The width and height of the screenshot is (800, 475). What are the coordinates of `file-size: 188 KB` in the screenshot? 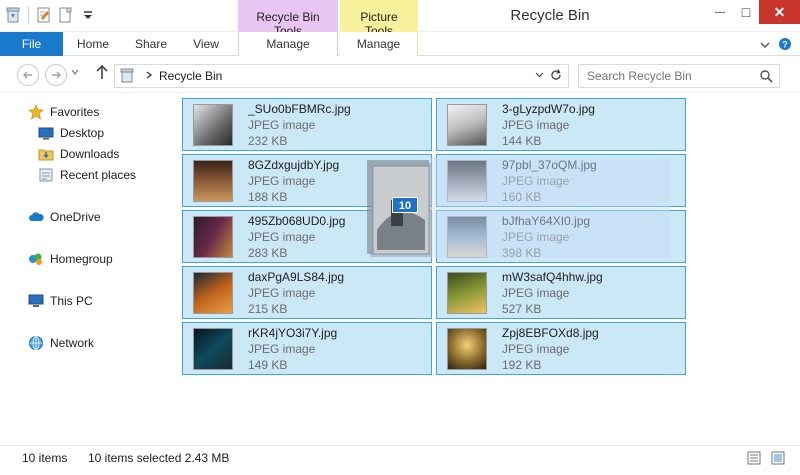 It's located at (268, 196).